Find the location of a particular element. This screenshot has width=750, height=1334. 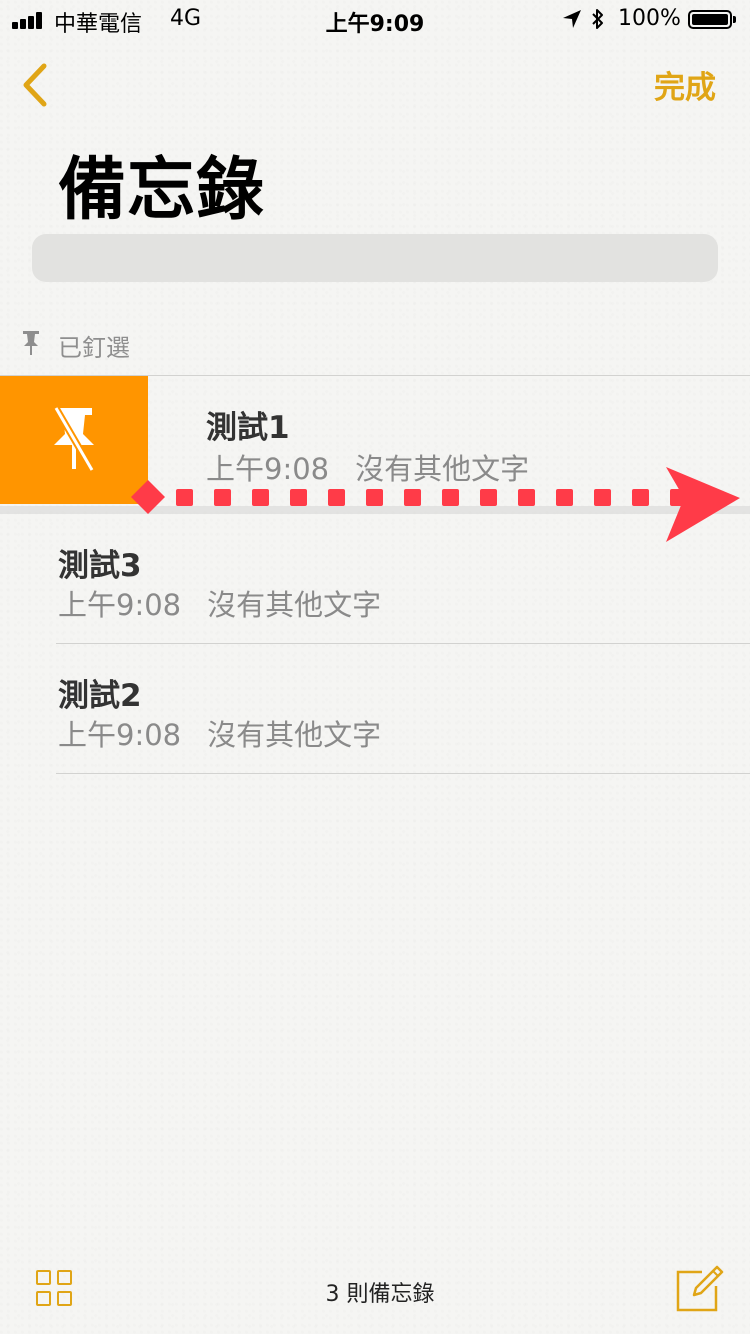

done-button: 完成 is located at coordinates (685, 84).